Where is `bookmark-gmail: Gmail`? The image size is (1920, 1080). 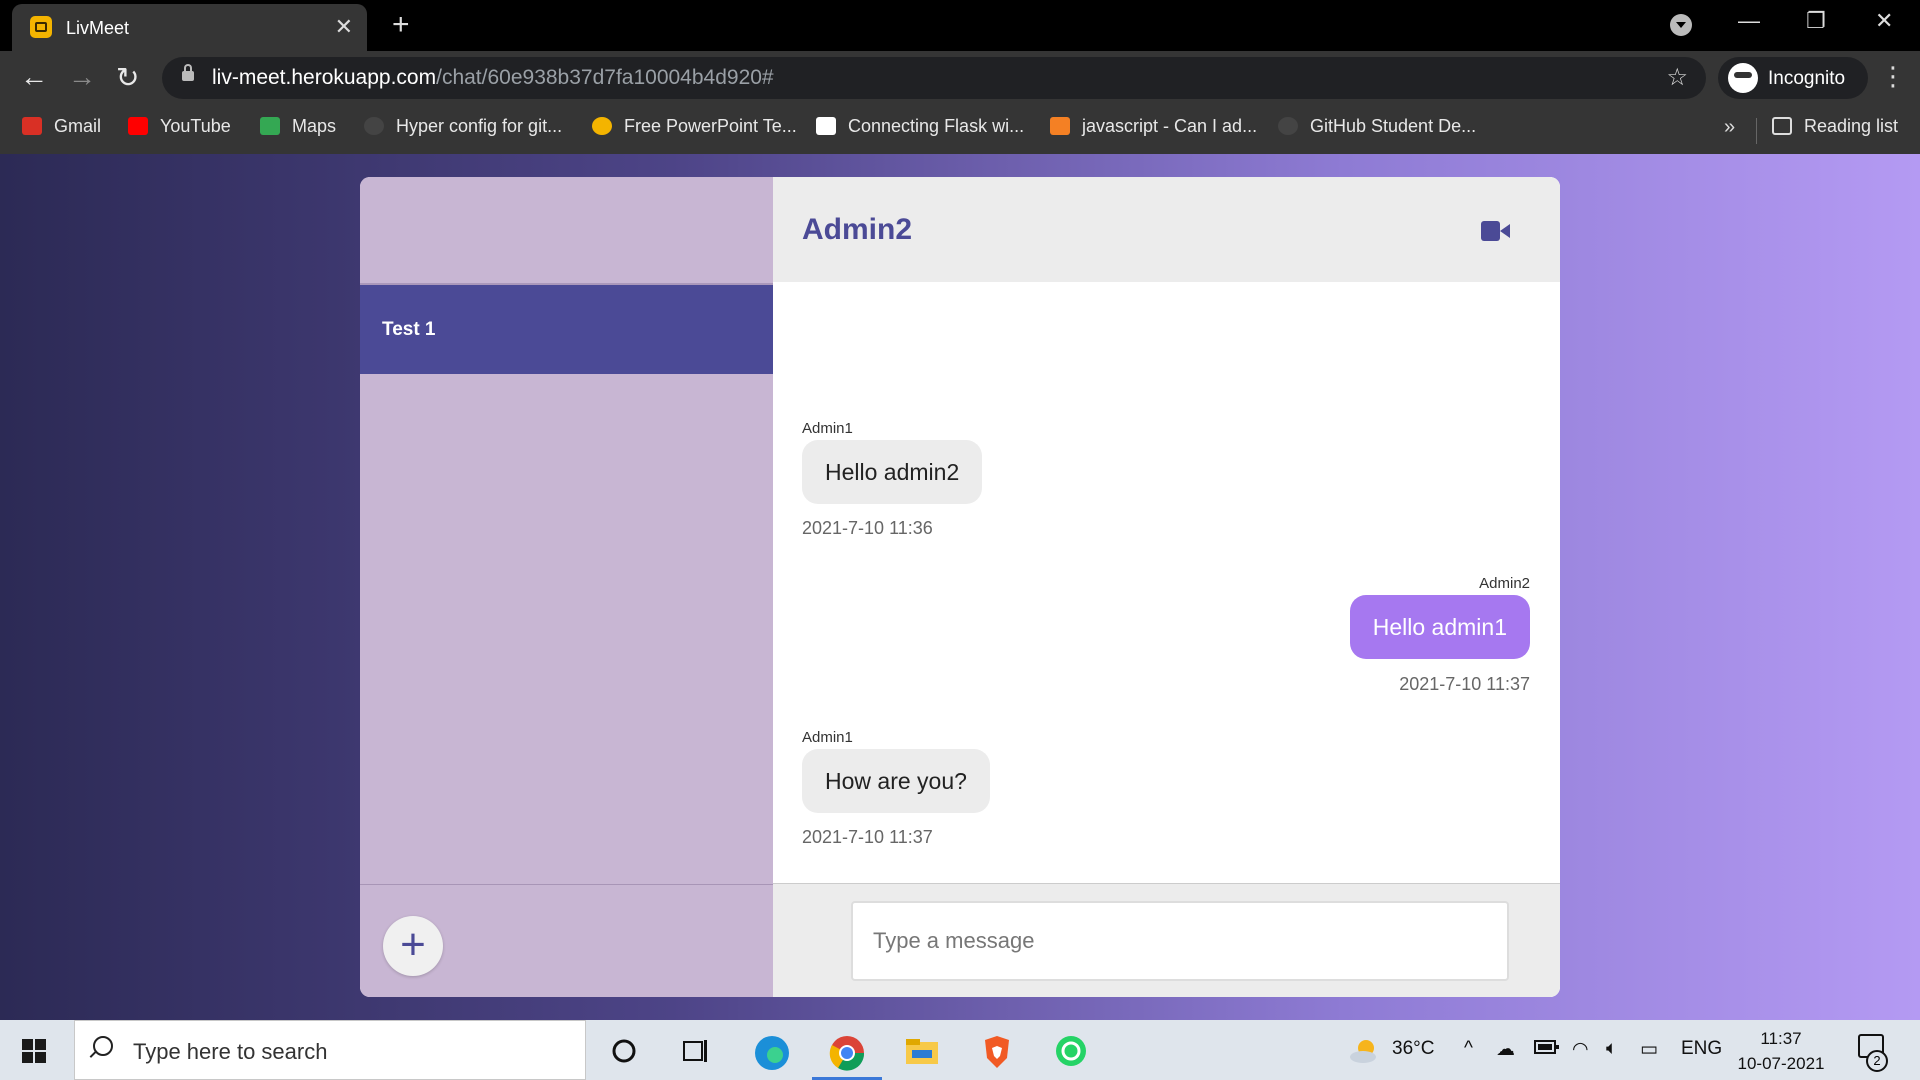
bookmark-gmail: Gmail is located at coordinates (61, 126).